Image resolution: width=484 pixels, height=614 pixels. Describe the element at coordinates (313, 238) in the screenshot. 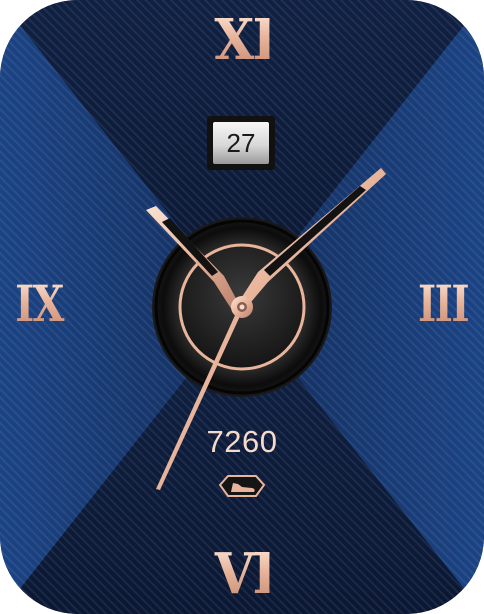

I see `minute-hand` at that location.